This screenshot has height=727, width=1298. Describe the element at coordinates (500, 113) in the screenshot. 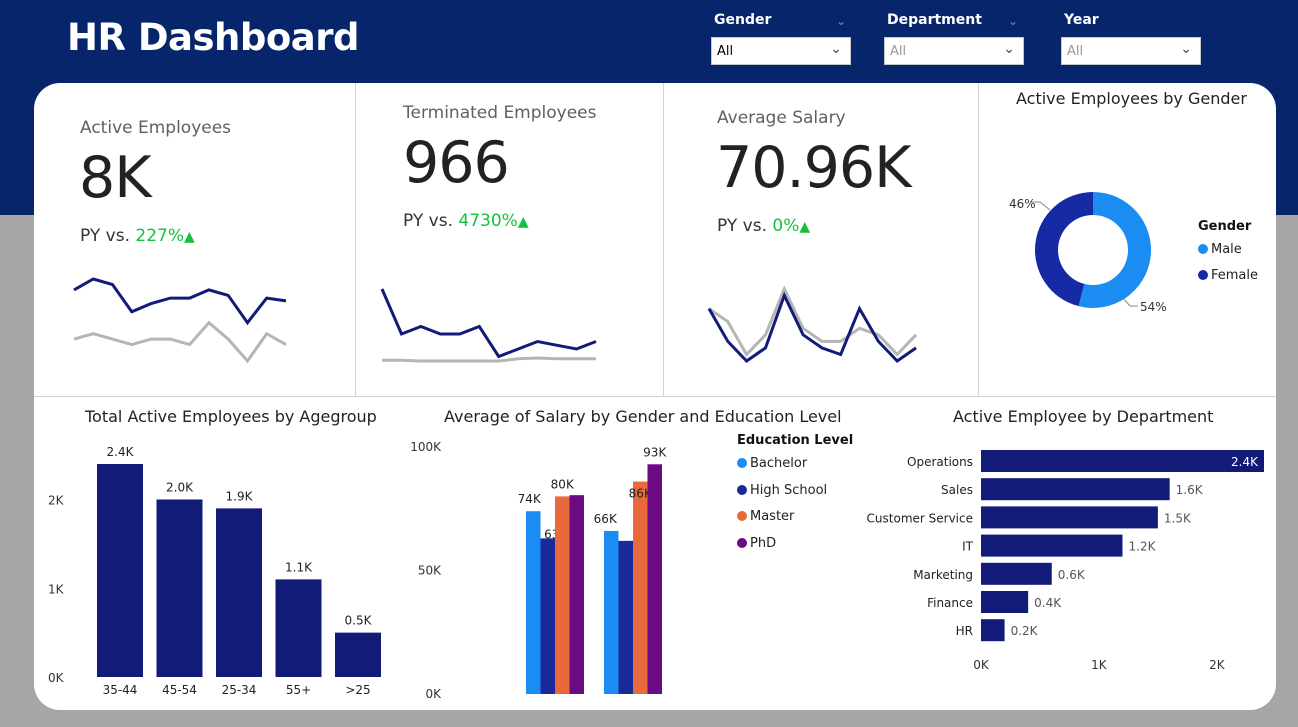

I see `kpi-label: Terminated Employees` at that location.